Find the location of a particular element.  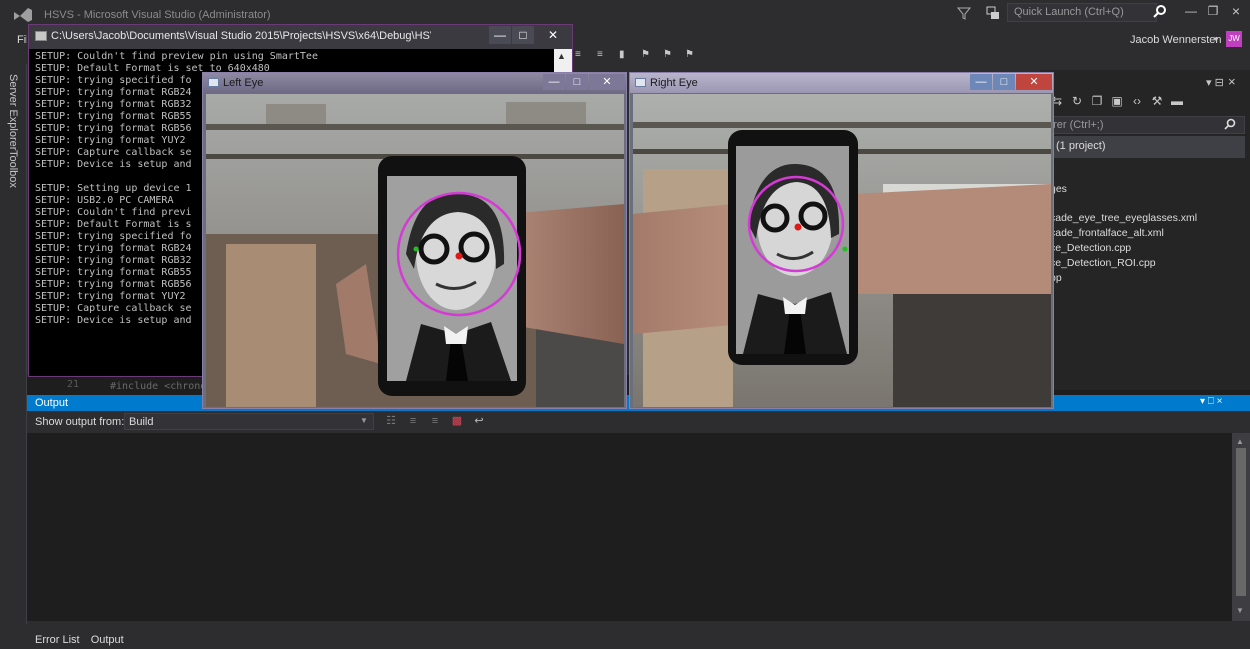

scroll-down-icon: ▼ is located at coordinates (1240, 610).